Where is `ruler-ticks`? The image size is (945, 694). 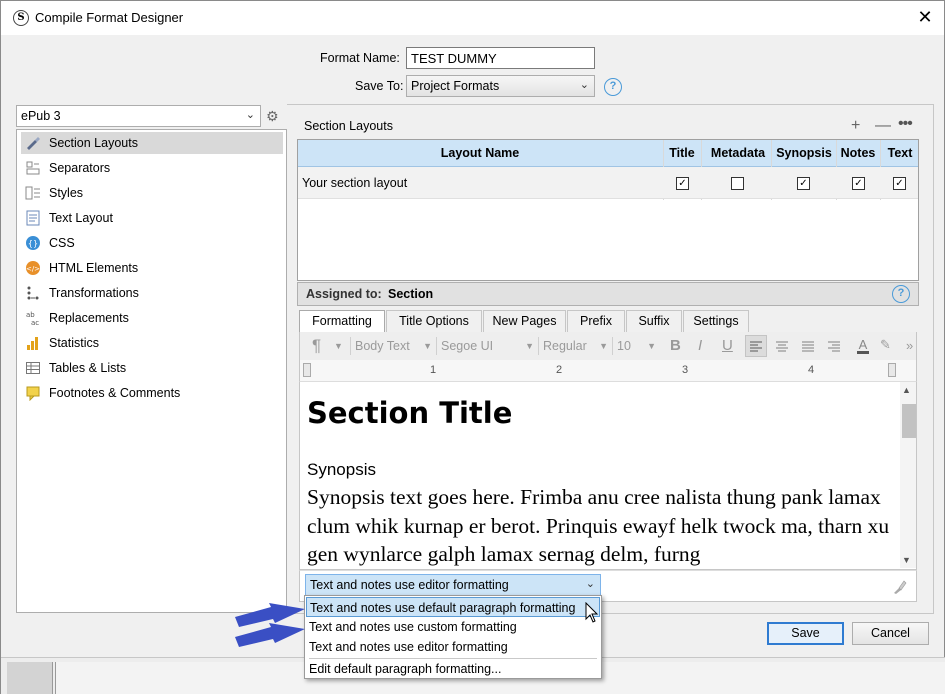
ruler-ticks is located at coordinates (611, 370).